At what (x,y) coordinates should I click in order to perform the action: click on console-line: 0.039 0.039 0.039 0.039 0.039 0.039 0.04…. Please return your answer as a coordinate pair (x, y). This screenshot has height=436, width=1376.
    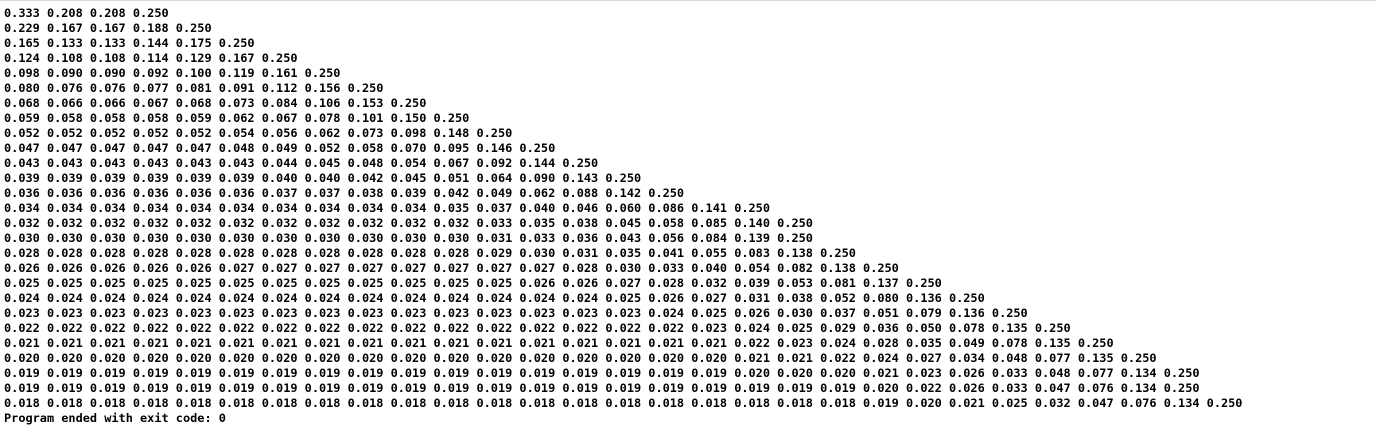
    Looking at the image, I should click on (323, 178).